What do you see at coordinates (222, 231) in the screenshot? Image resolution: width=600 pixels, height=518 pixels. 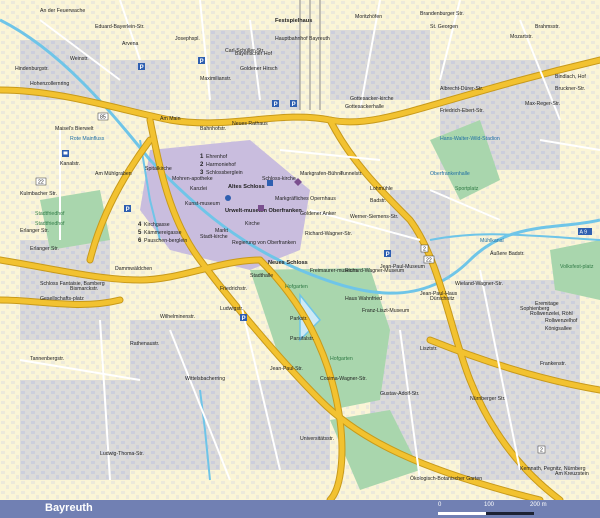 I see `place-label: Markt` at bounding box center [222, 231].